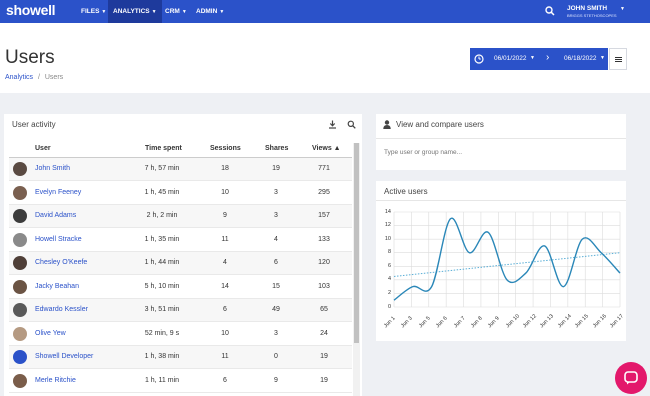  I want to click on time-spent-cell: 1 h, 35 min, so click(162, 239).